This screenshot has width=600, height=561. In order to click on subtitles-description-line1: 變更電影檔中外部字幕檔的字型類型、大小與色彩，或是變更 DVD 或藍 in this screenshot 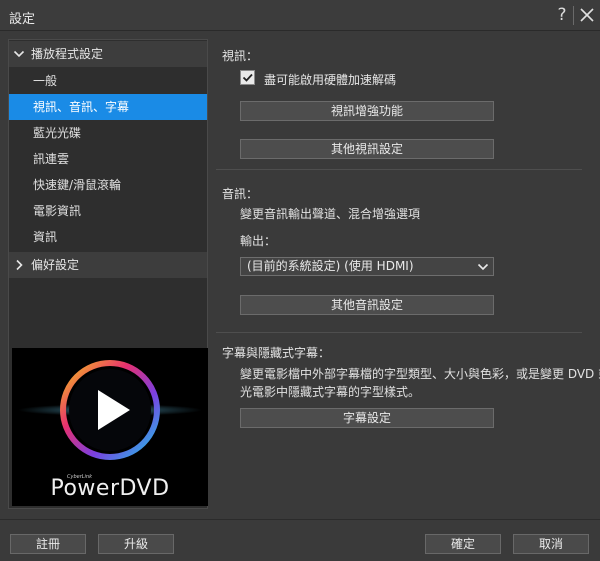, I will do `click(420, 374)`.